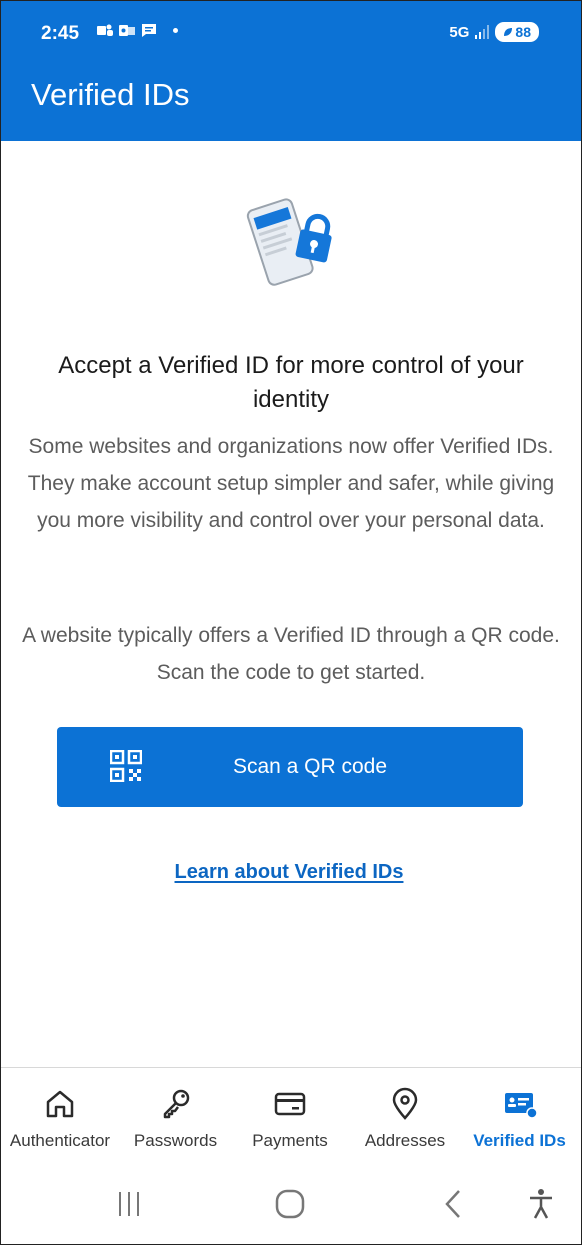  I want to click on back-icon, so click(453, 1204).